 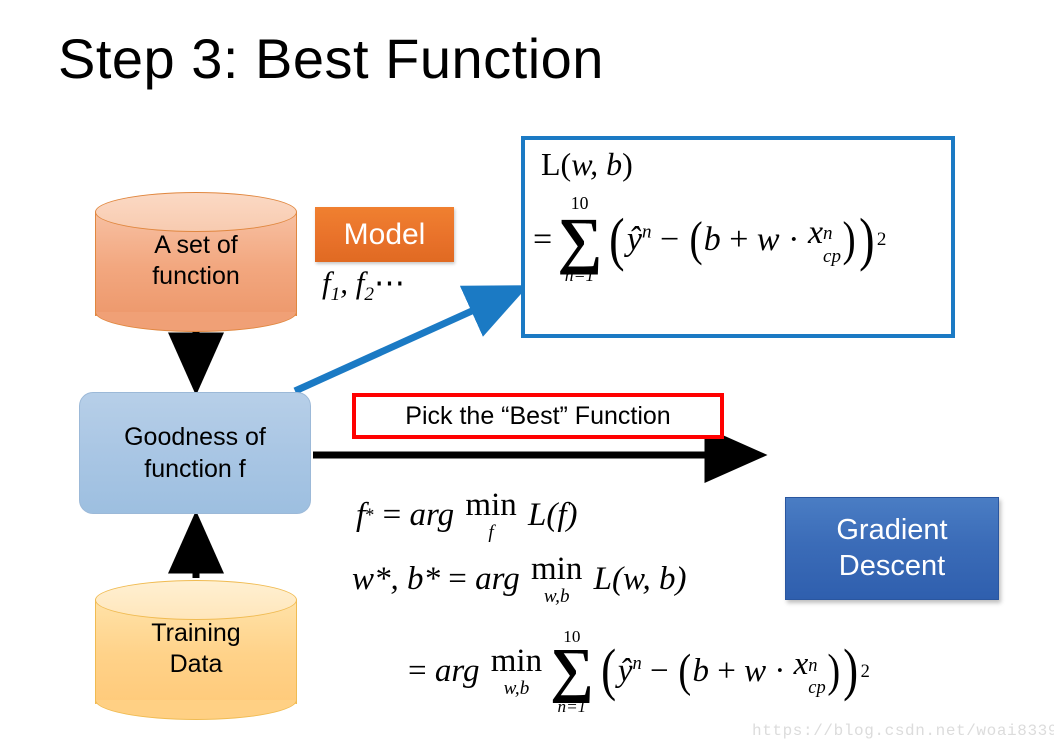 What do you see at coordinates (196, 633) in the screenshot?
I see `node-training-data-line1: Training` at bounding box center [196, 633].